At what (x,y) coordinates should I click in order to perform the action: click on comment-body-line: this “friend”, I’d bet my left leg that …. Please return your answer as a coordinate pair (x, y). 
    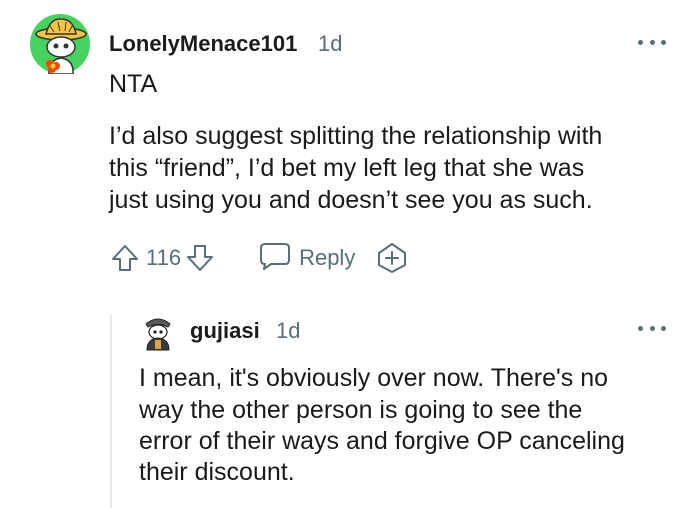
    Looking at the image, I should click on (347, 168).